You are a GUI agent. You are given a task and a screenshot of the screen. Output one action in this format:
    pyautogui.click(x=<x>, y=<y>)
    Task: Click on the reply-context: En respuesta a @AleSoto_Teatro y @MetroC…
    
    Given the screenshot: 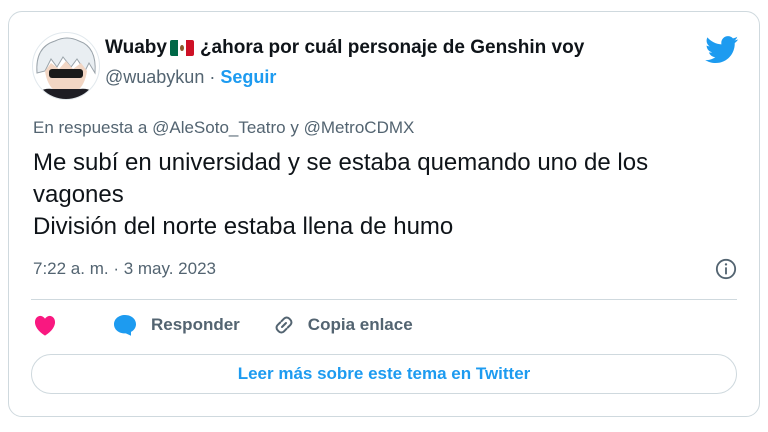 What is the action you would take?
    pyautogui.click(x=223, y=128)
    